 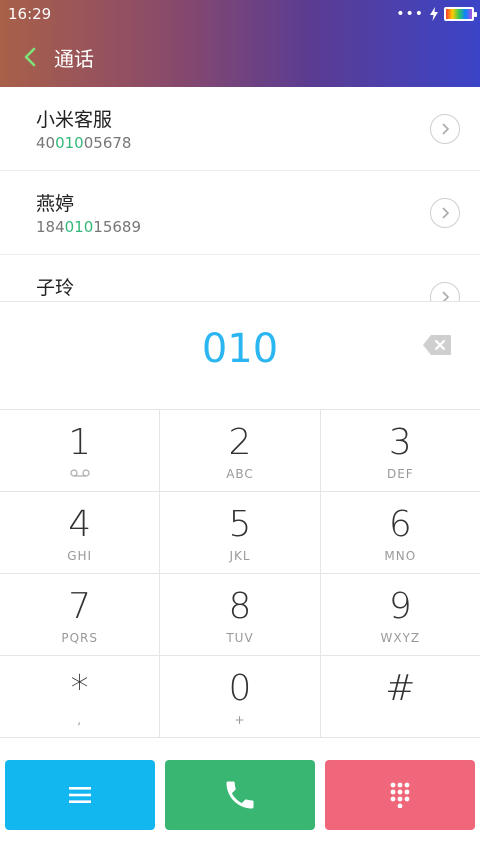 I want to click on header: 16:29 ••• 通话, so click(x=240, y=43).